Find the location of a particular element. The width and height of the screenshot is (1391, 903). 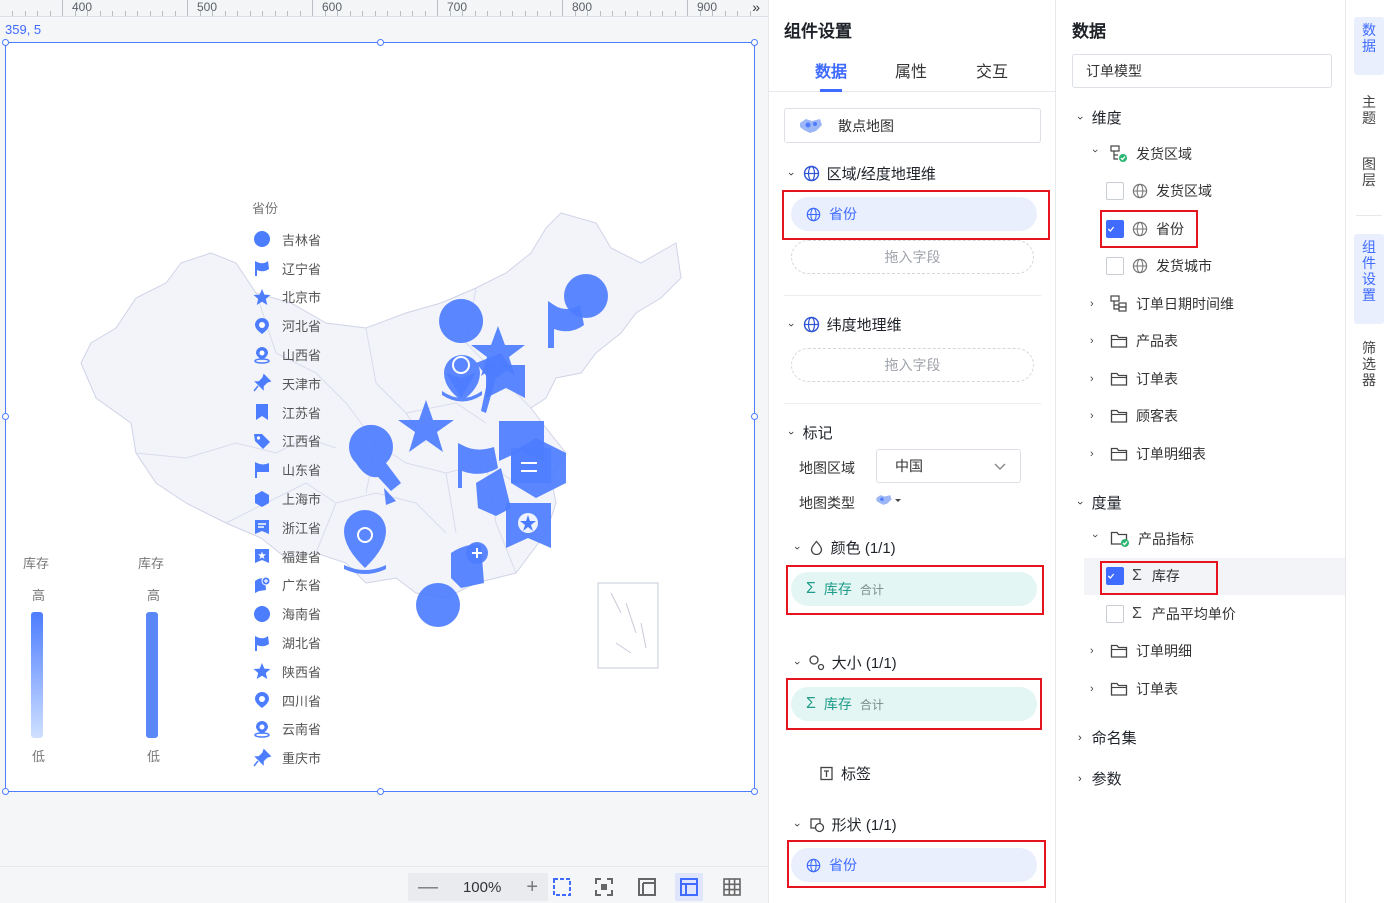

color-drop-icon is located at coordinates (816, 547).